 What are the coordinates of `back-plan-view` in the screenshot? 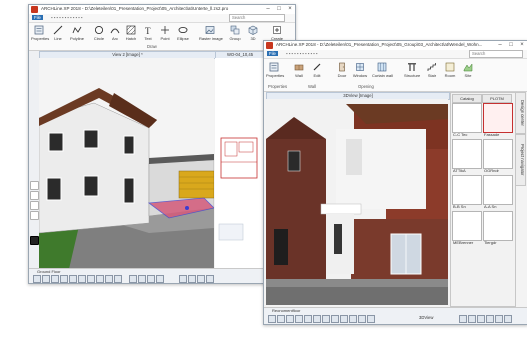 It's located at (239, 163).